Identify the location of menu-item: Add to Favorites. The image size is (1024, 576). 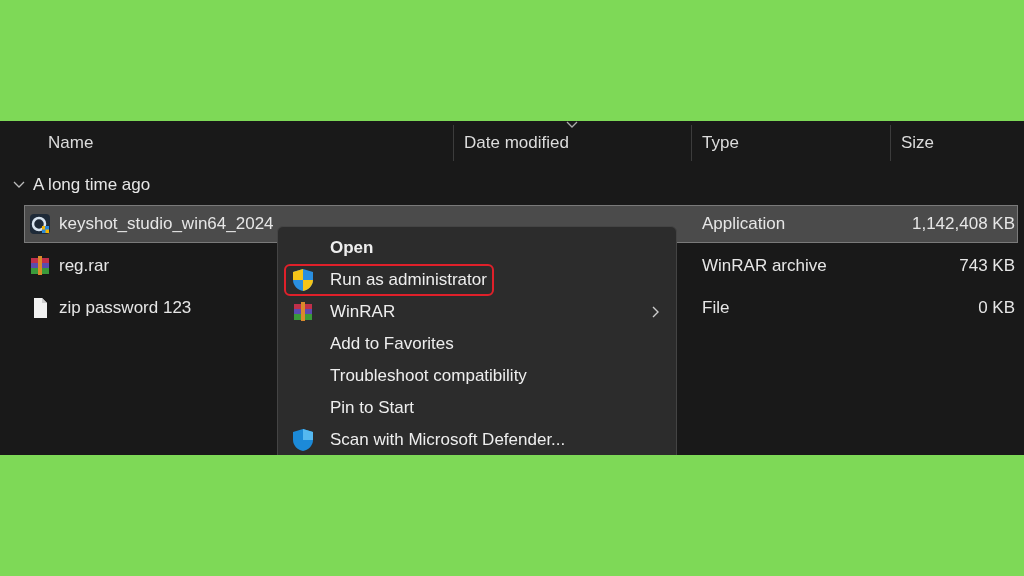
(477, 344).